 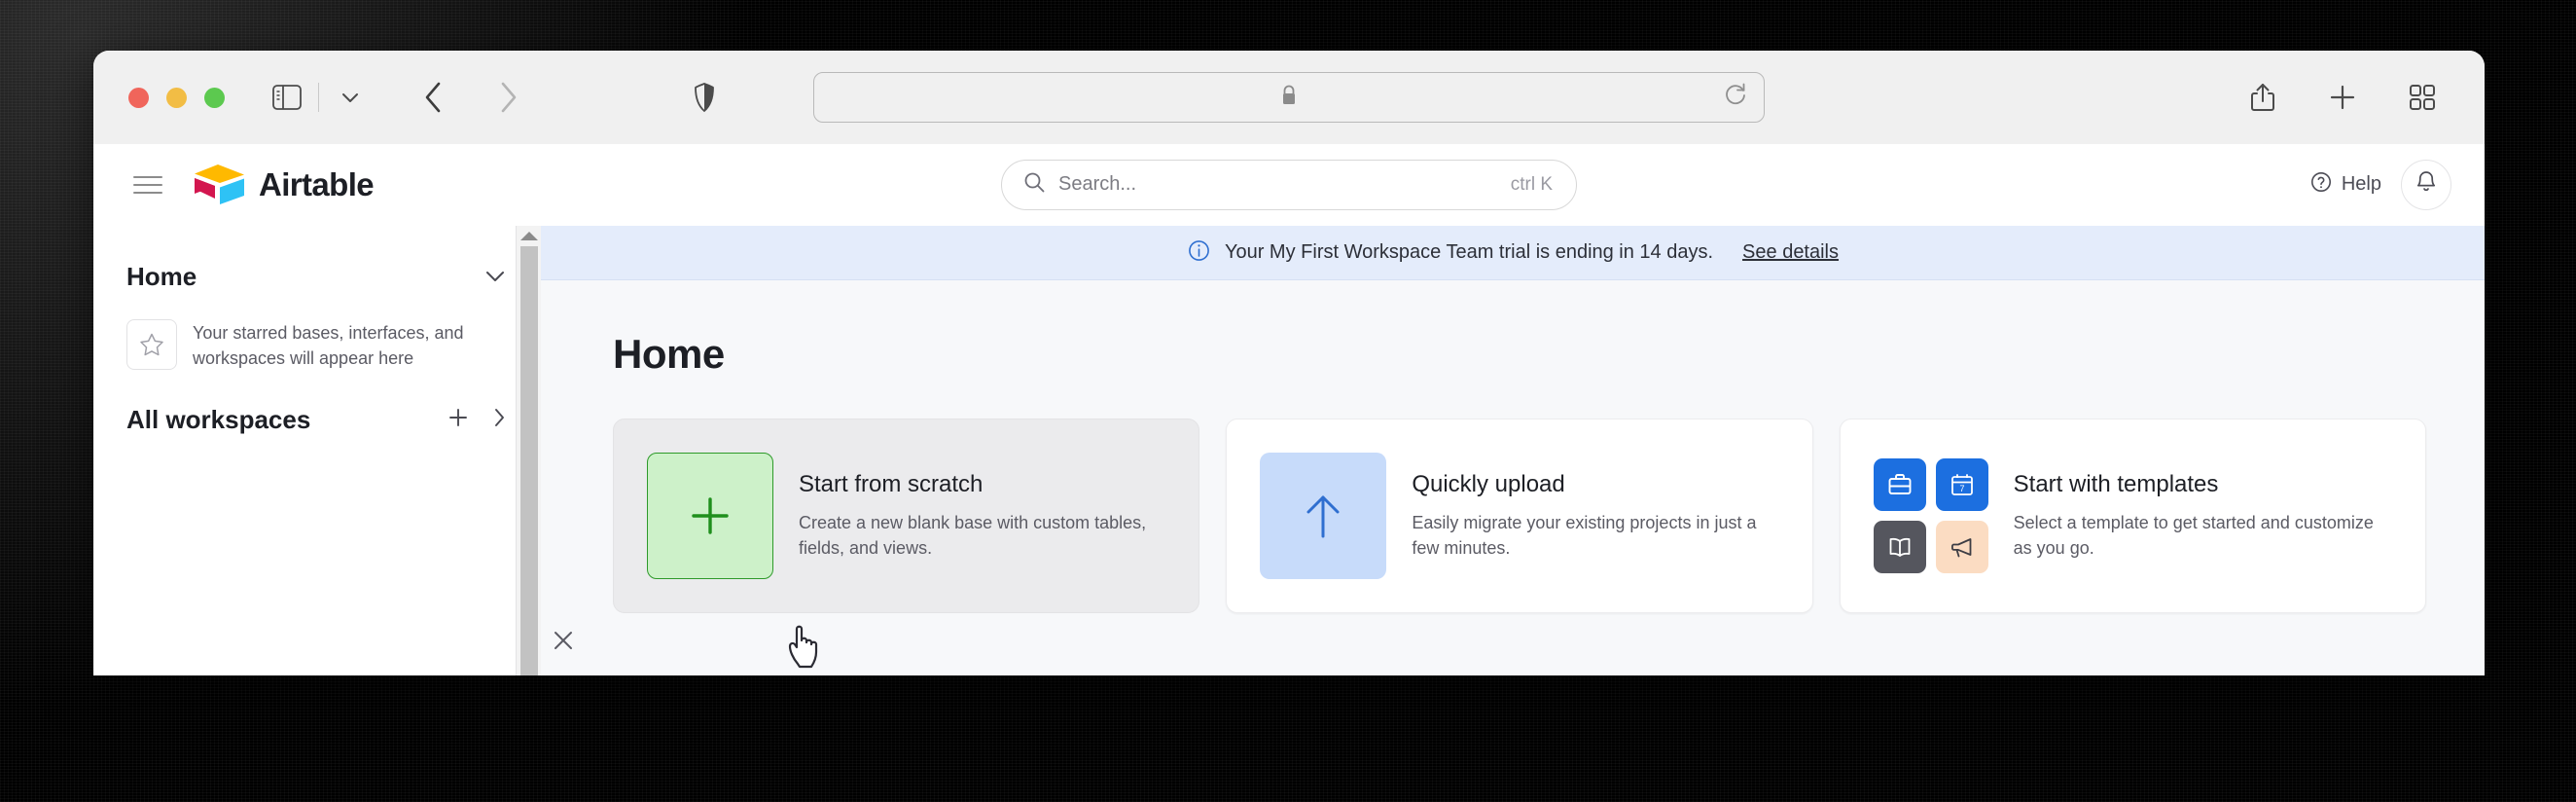 What do you see at coordinates (151, 344) in the screenshot?
I see `star-icon` at bounding box center [151, 344].